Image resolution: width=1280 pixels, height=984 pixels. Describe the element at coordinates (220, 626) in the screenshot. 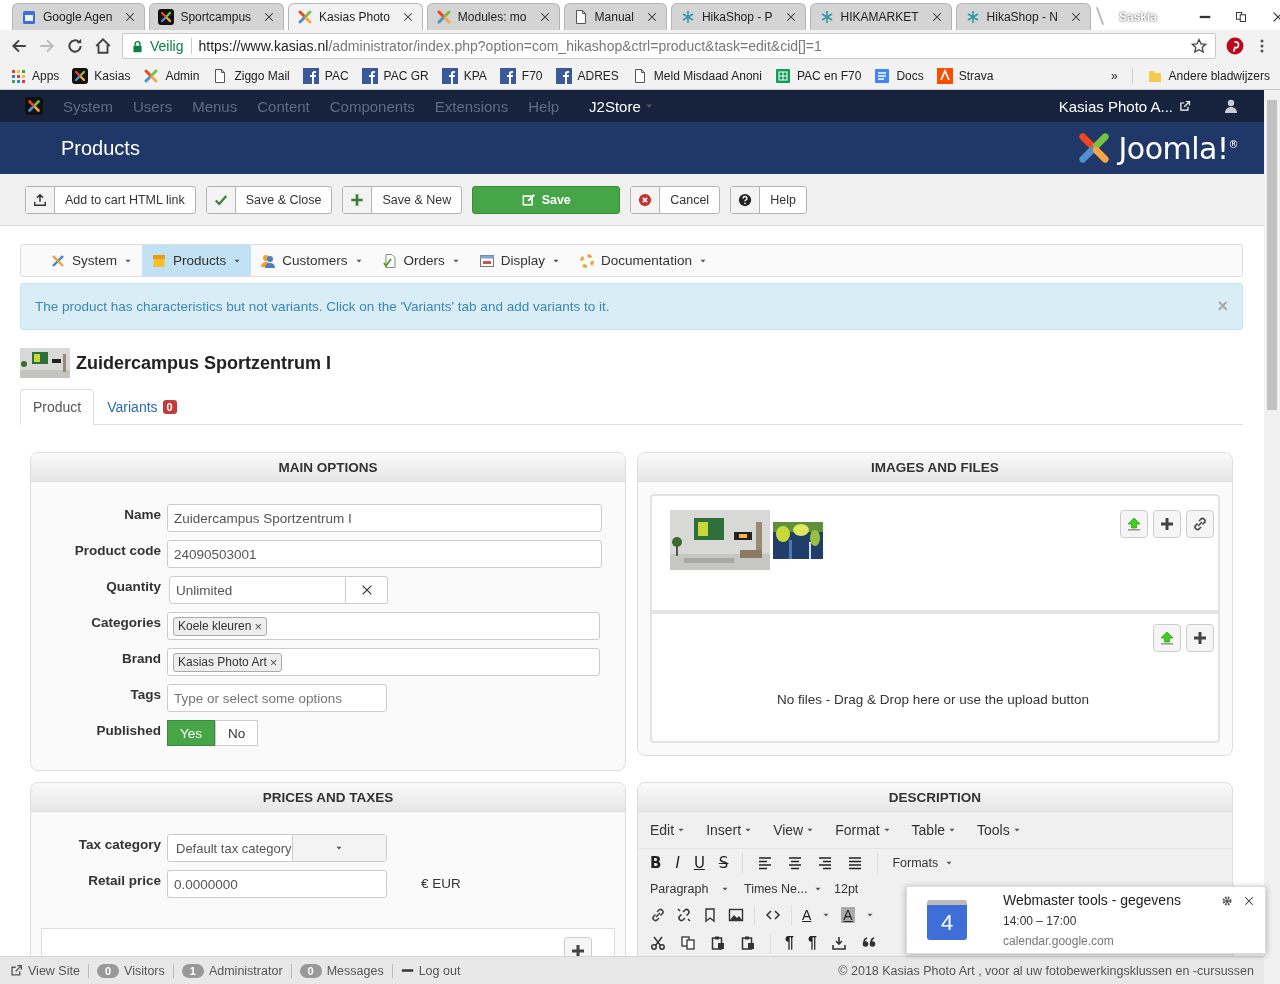

I see `tag-chip: Koele kleuren ×` at that location.